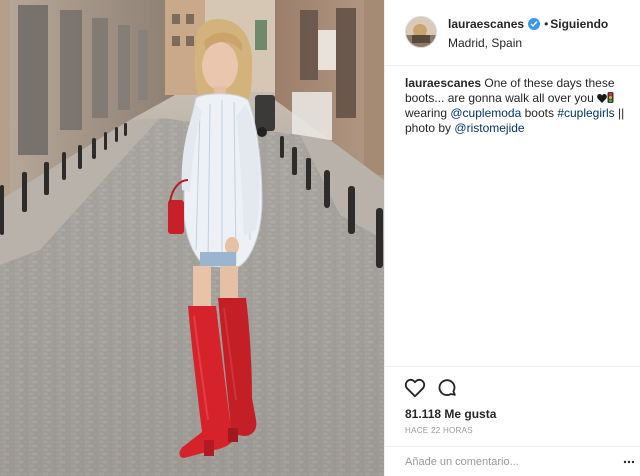 The image size is (640, 476). I want to click on hashtag-cuplegirls: #cuplegirls, so click(585, 113).